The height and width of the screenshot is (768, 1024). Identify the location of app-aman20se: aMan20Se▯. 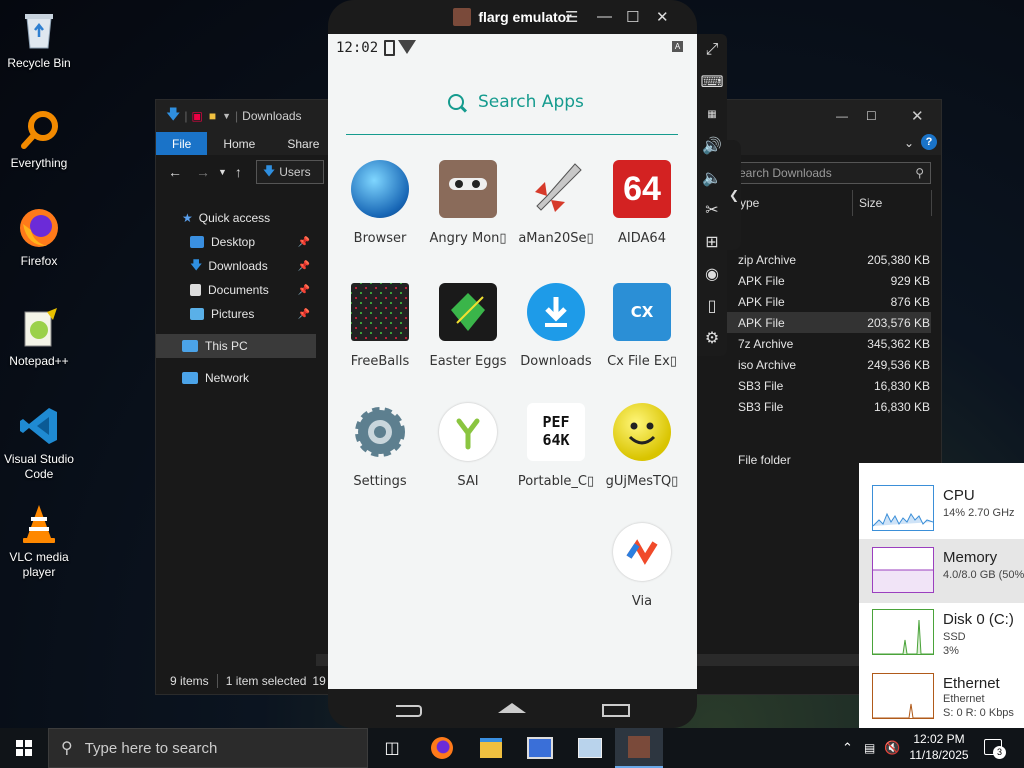
(556, 203).